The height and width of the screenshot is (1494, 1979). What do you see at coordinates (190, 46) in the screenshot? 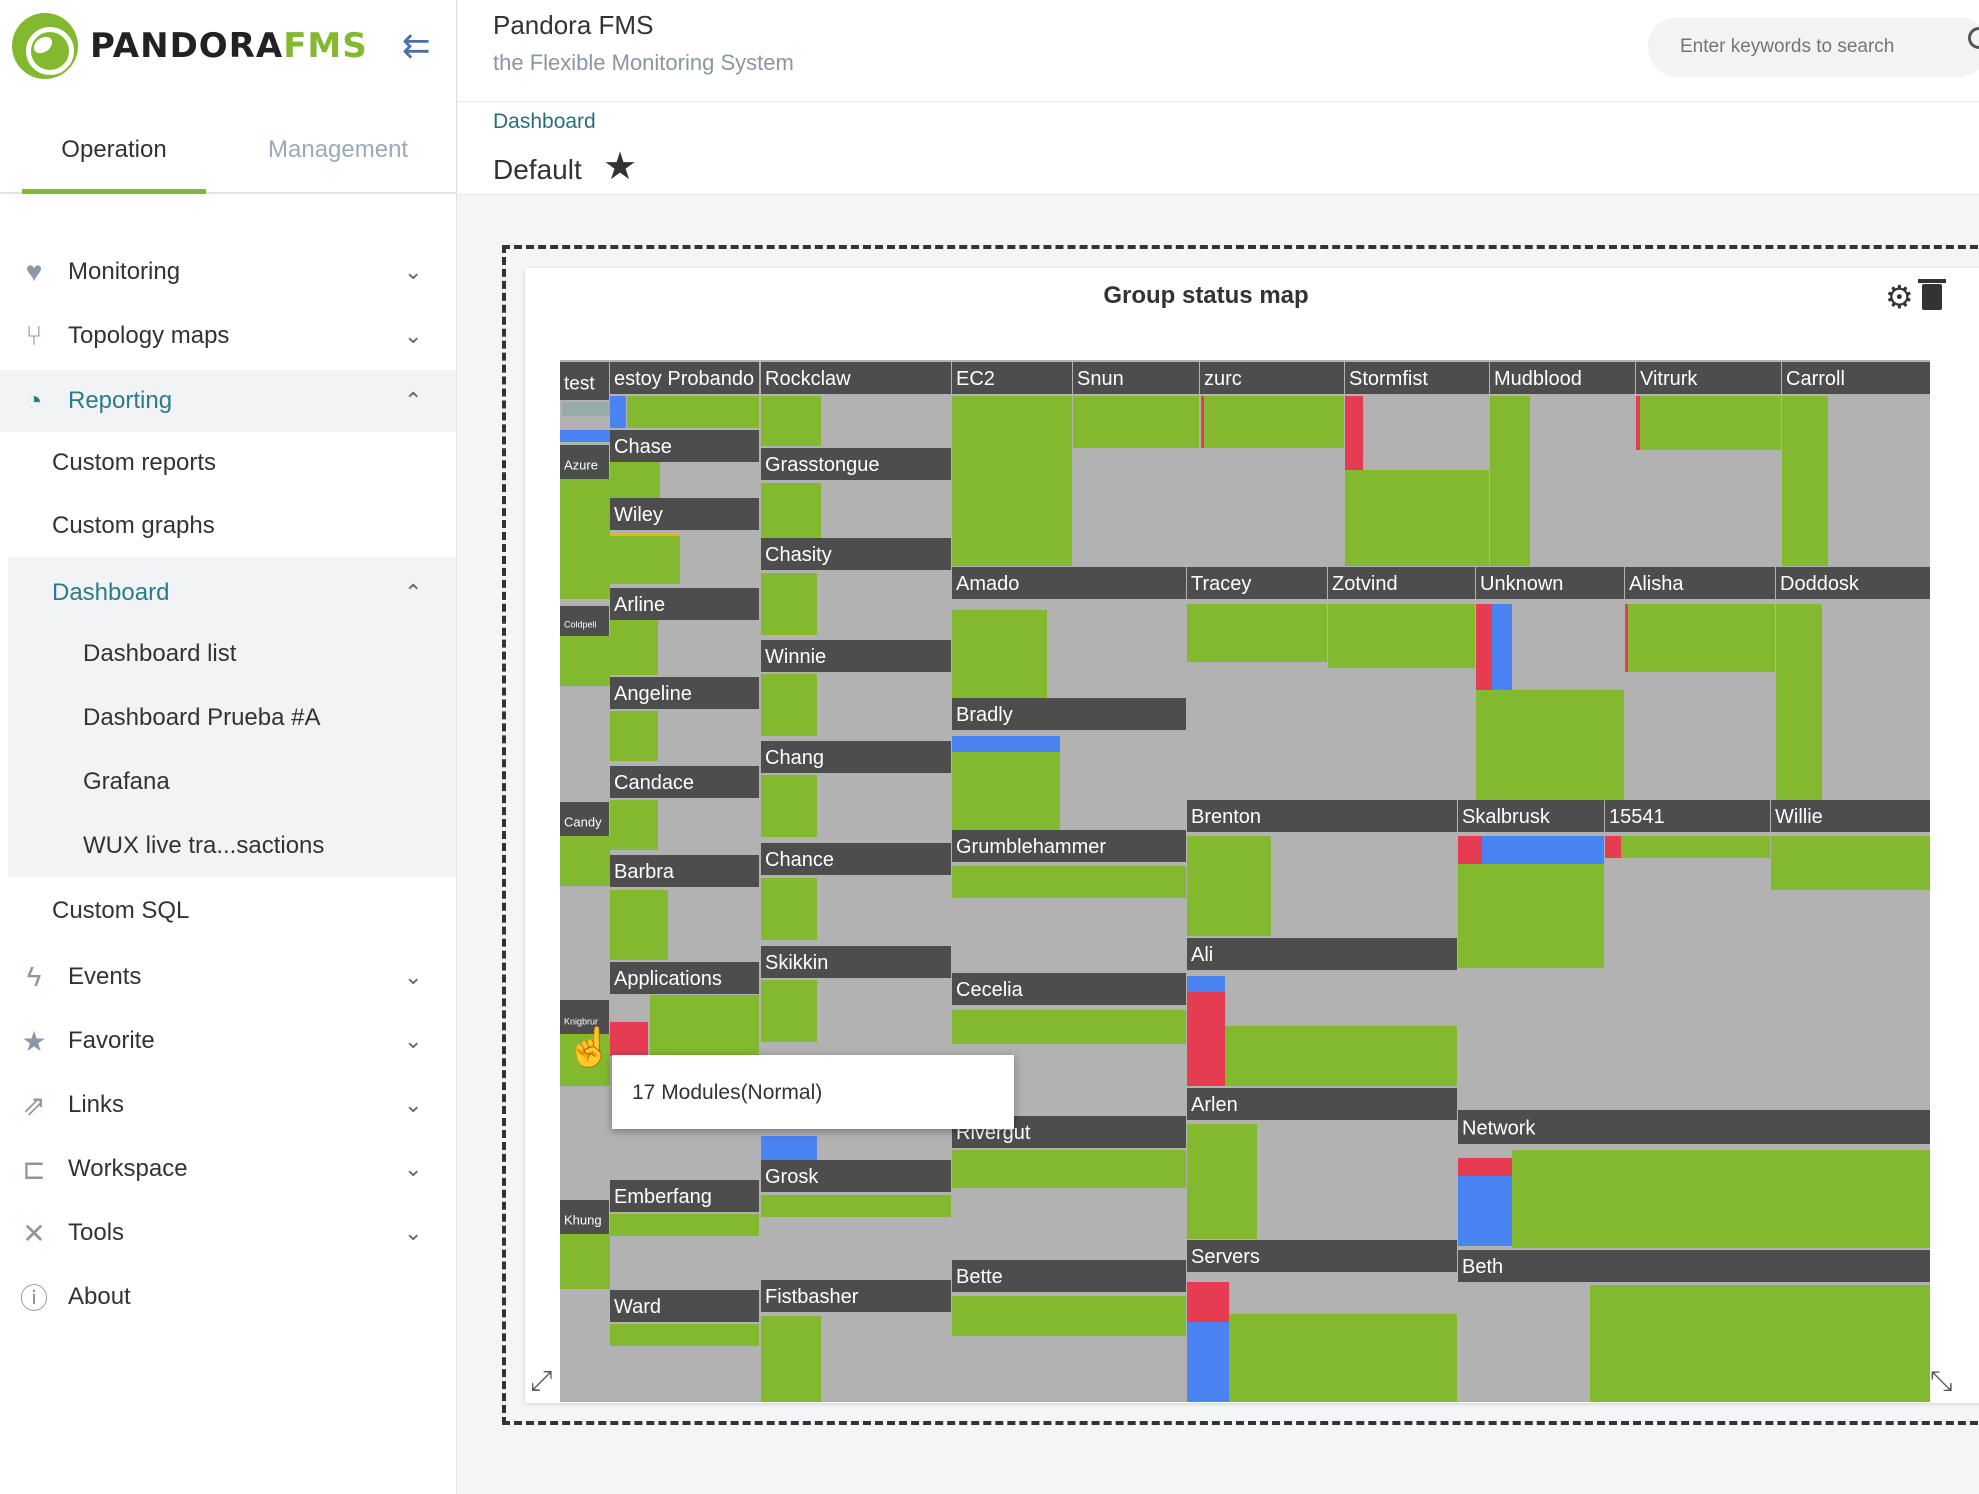
I see `pandora-logo: PANDORAFMS` at bounding box center [190, 46].